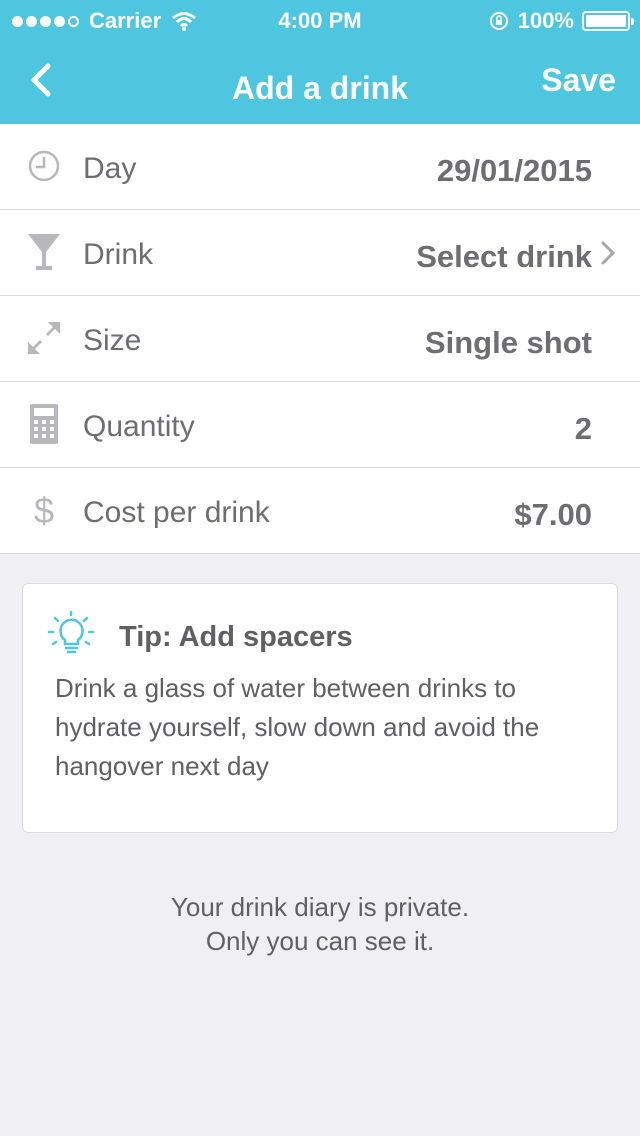  Describe the element at coordinates (44, 252) in the screenshot. I see `cocktail-glass-icon` at that location.